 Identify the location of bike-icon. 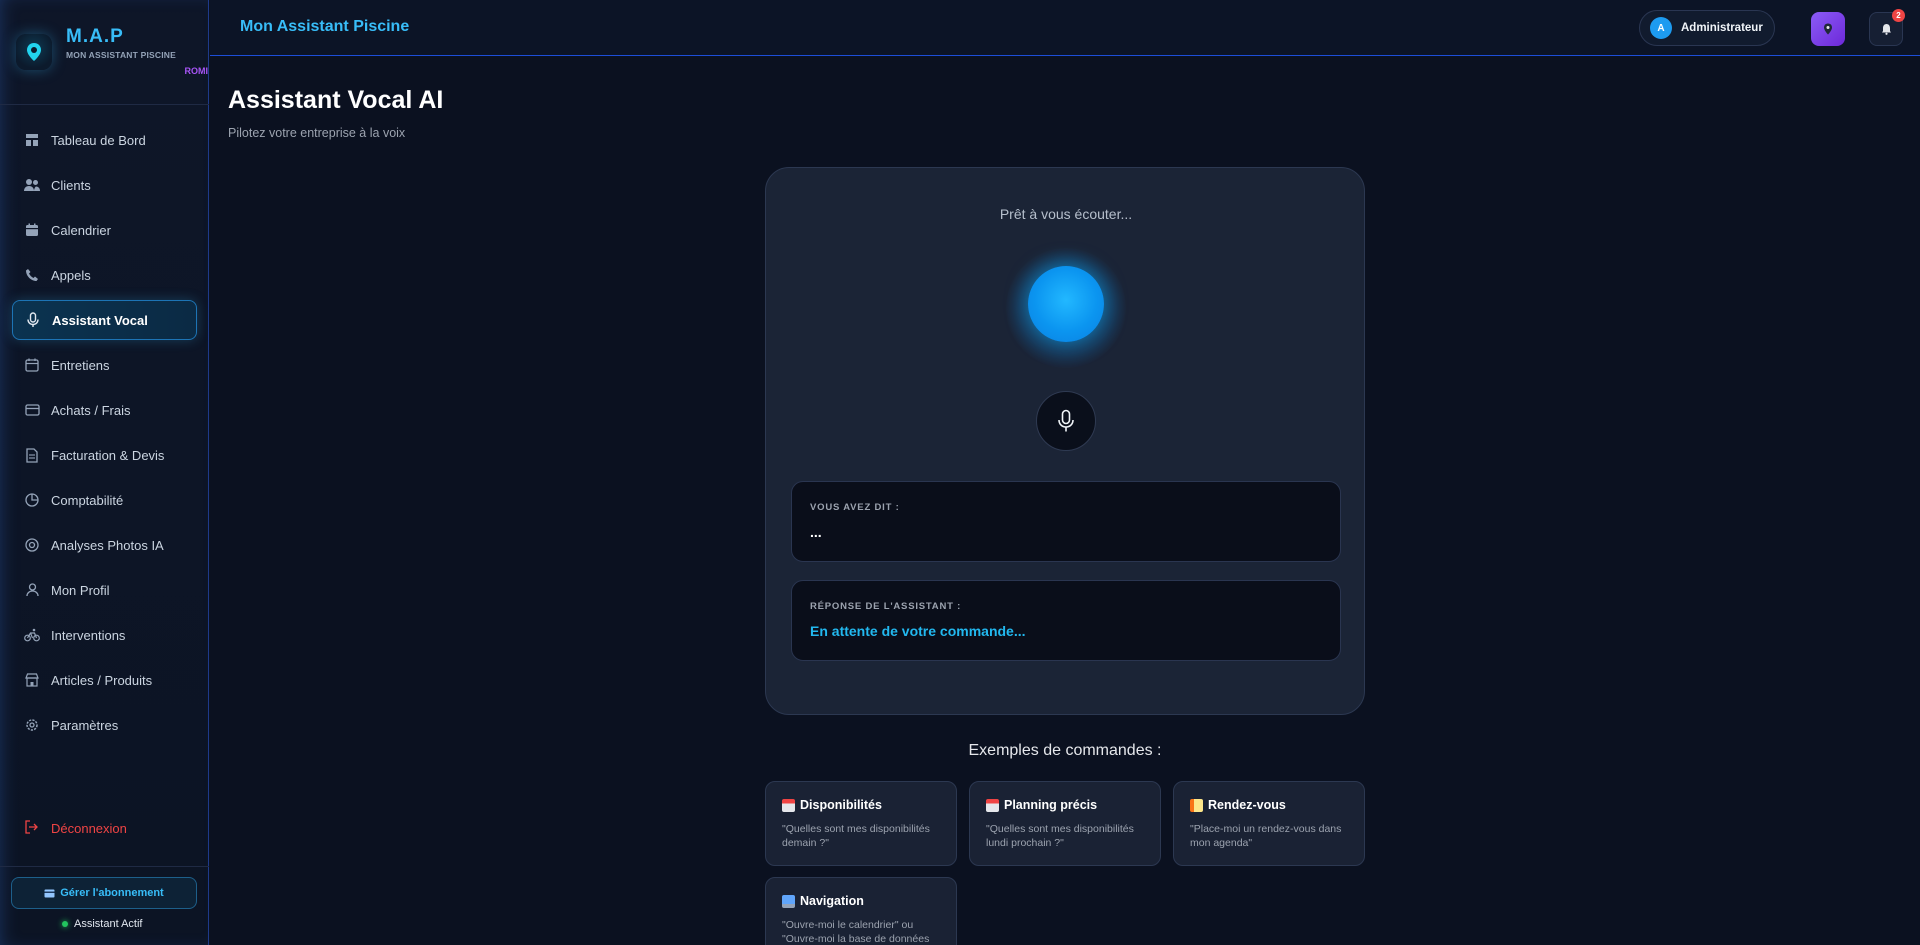
(32, 635).